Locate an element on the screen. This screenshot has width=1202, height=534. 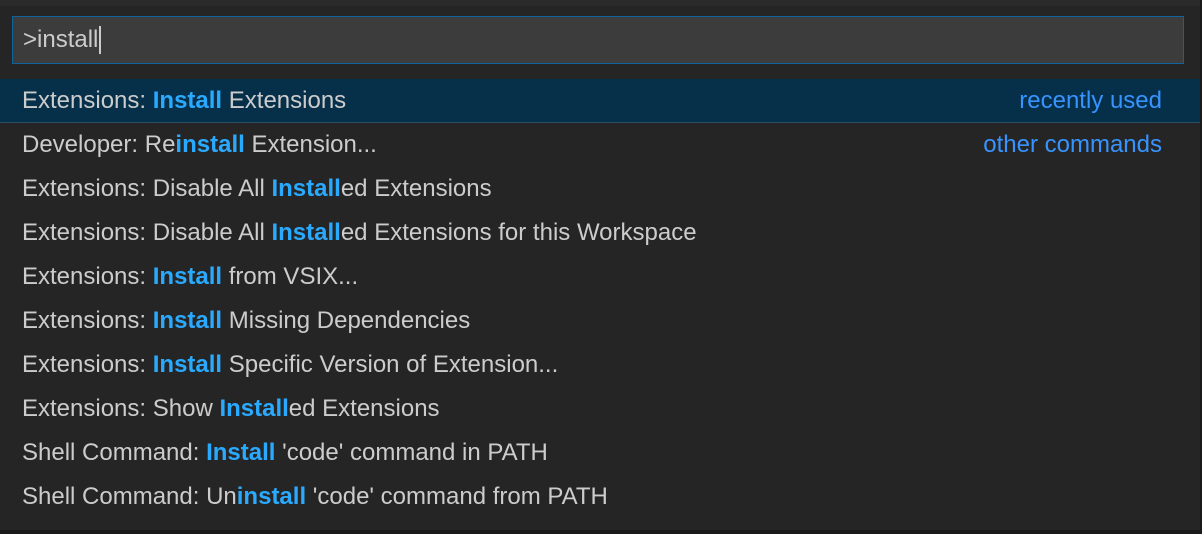
recently-used-tag: recently used is located at coordinates (1090, 100).